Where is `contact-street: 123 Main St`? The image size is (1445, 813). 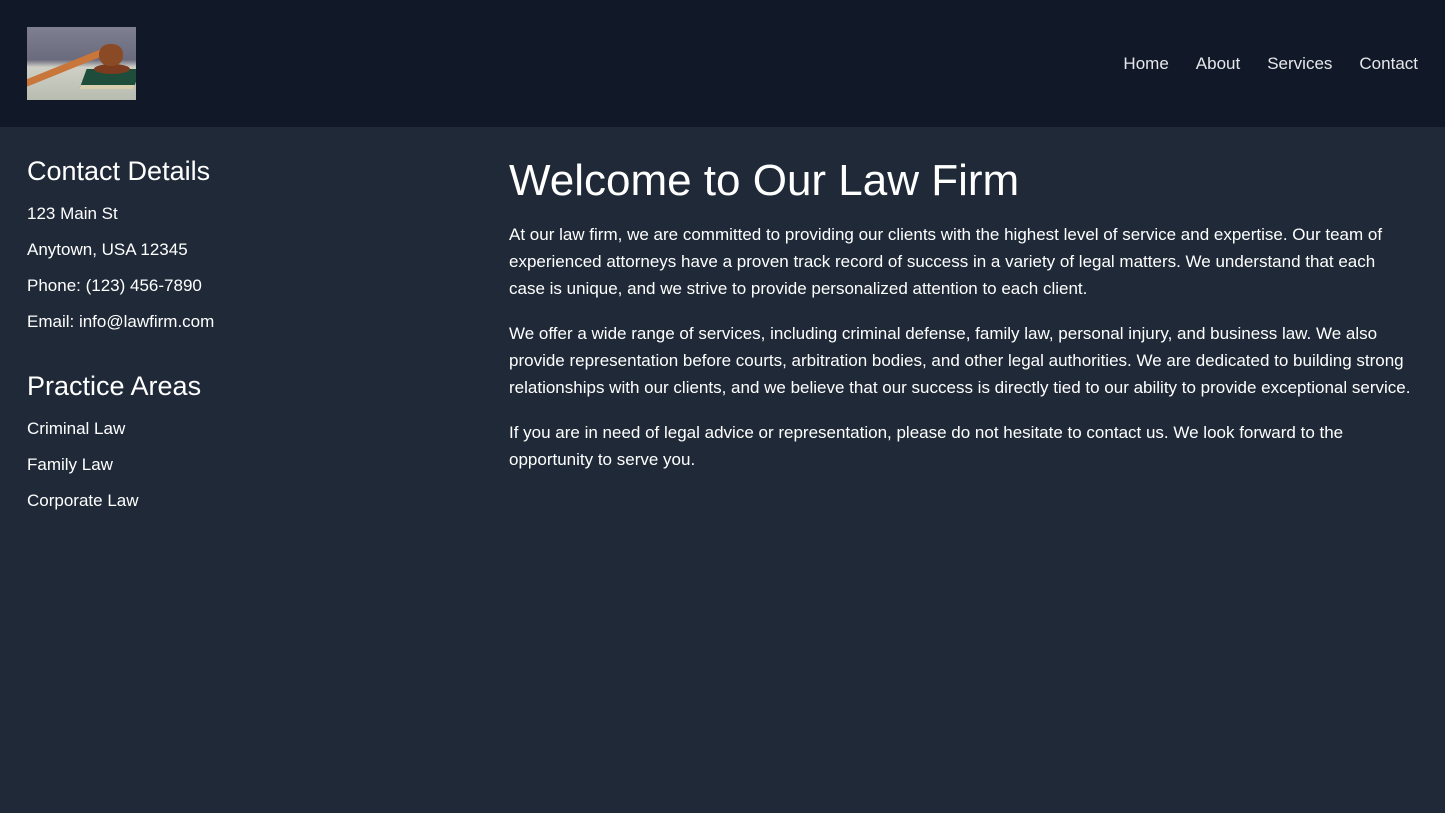 contact-street: 123 Main St is located at coordinates (72, 213).